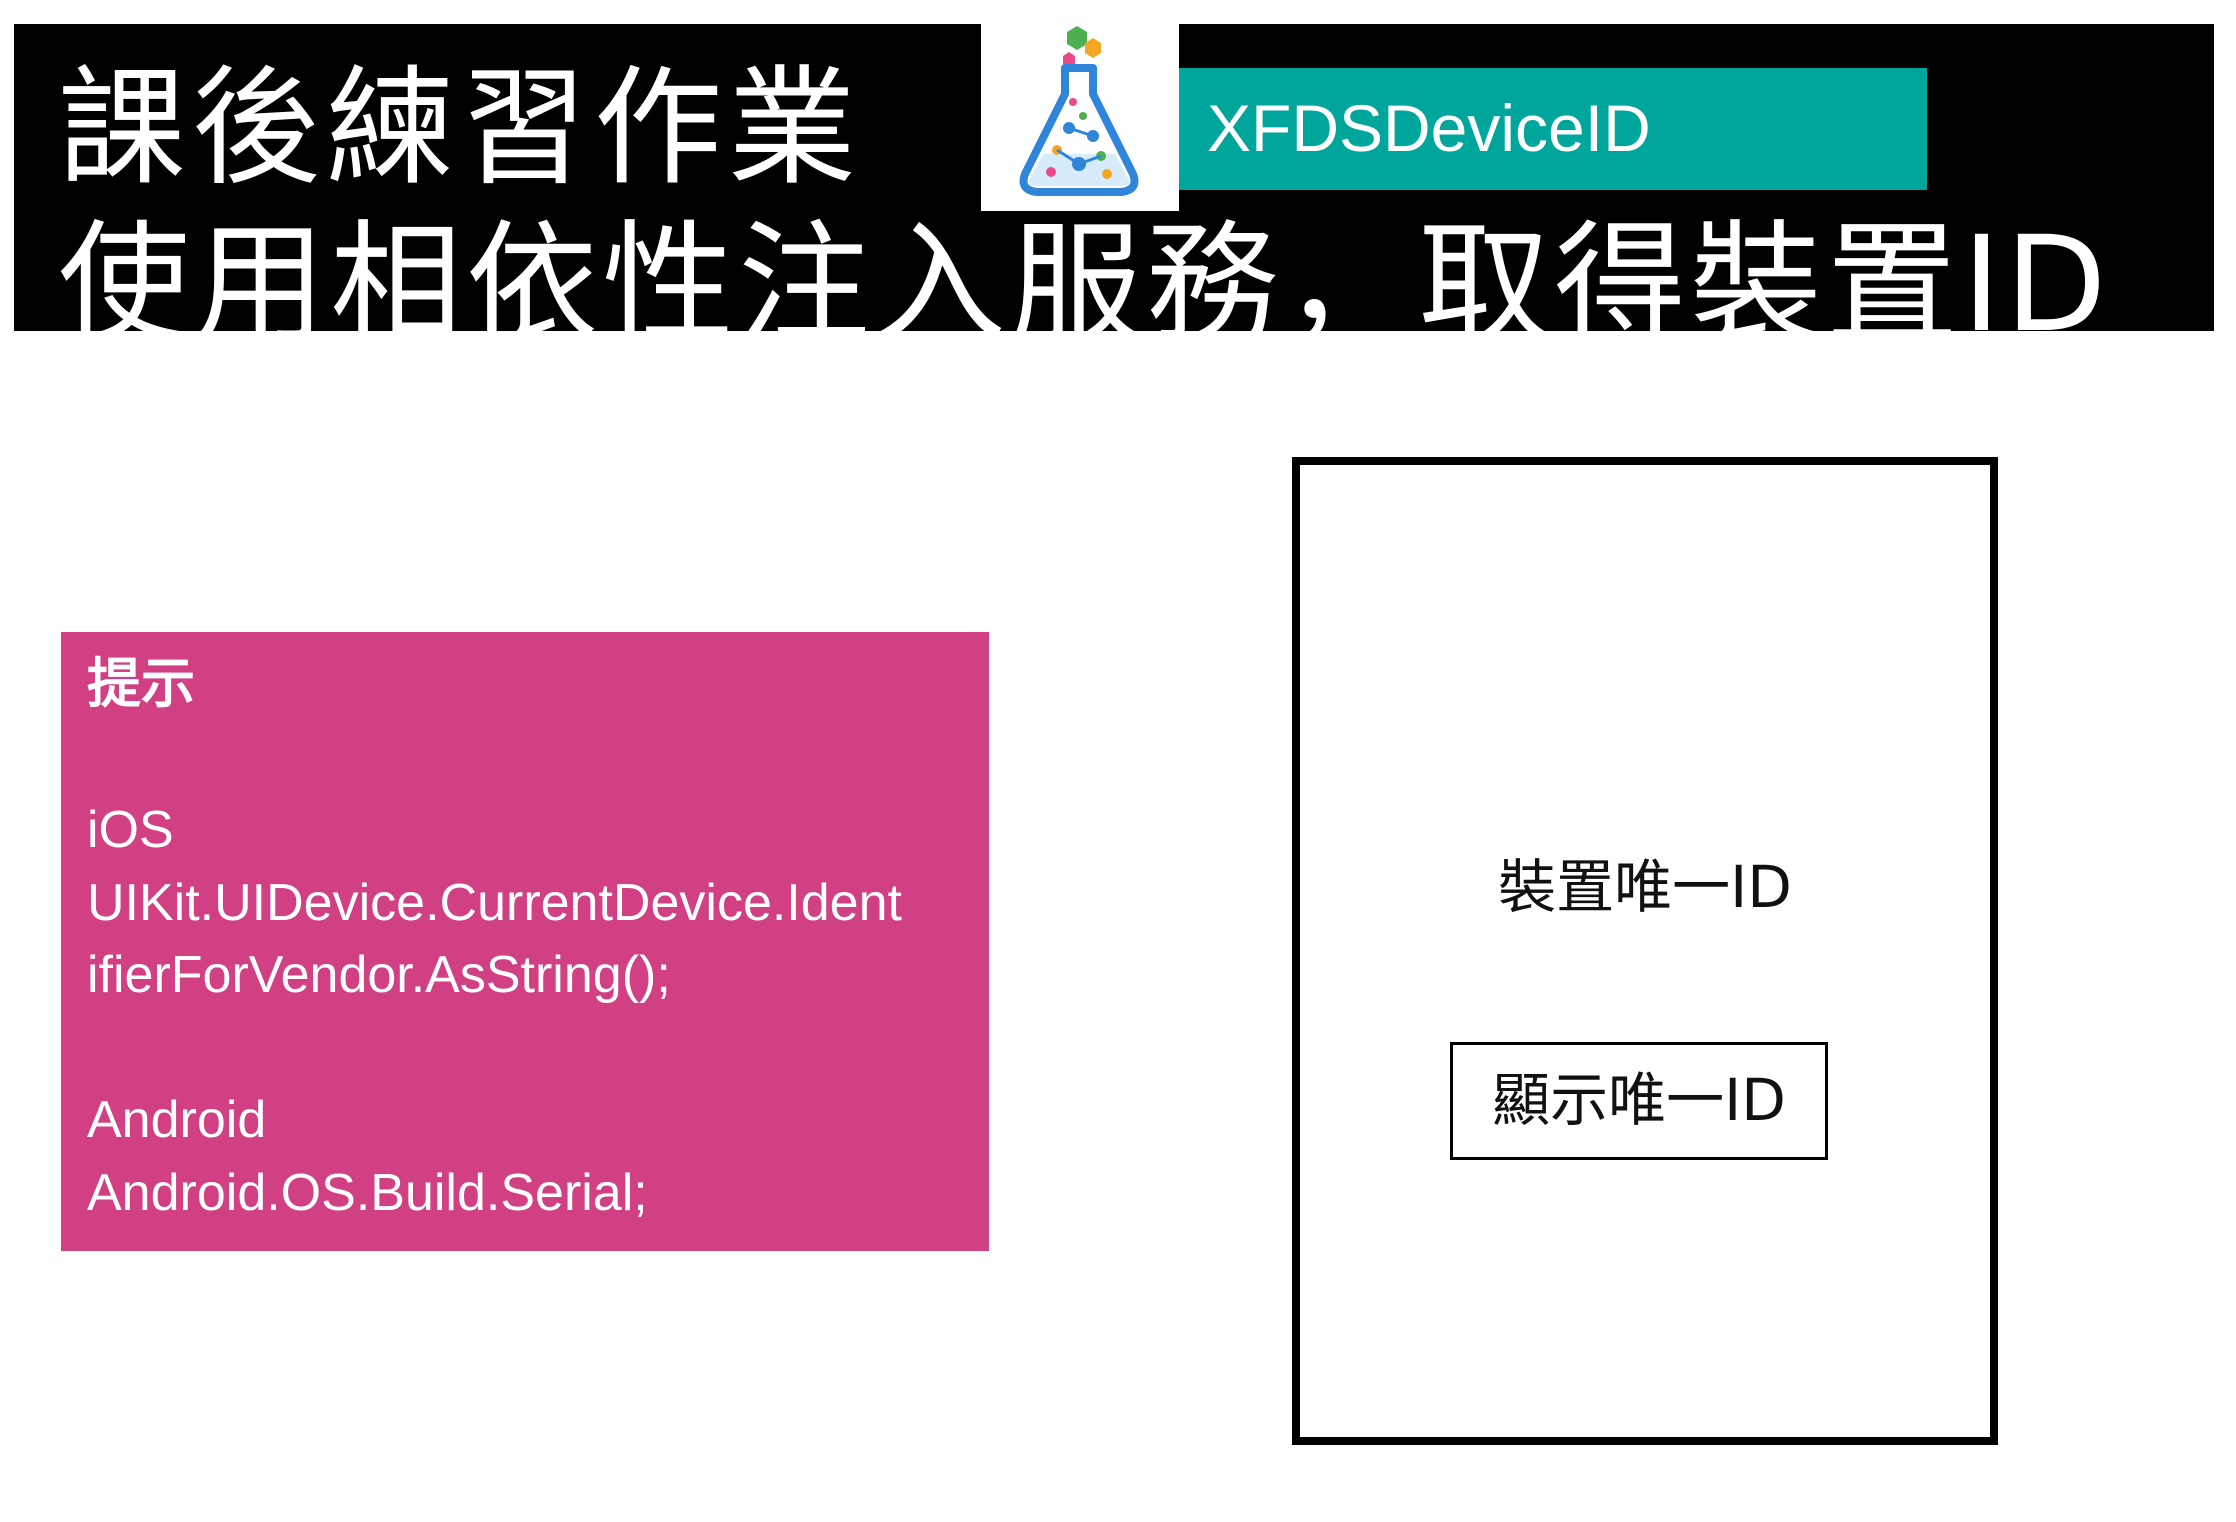 The image size is (2236, 1522). What do you see at coordinates (367, 1192) in the screenshot?
I see `android-code-line: Android.OS.Build.Serial;` at bounding box center [367, 1192].